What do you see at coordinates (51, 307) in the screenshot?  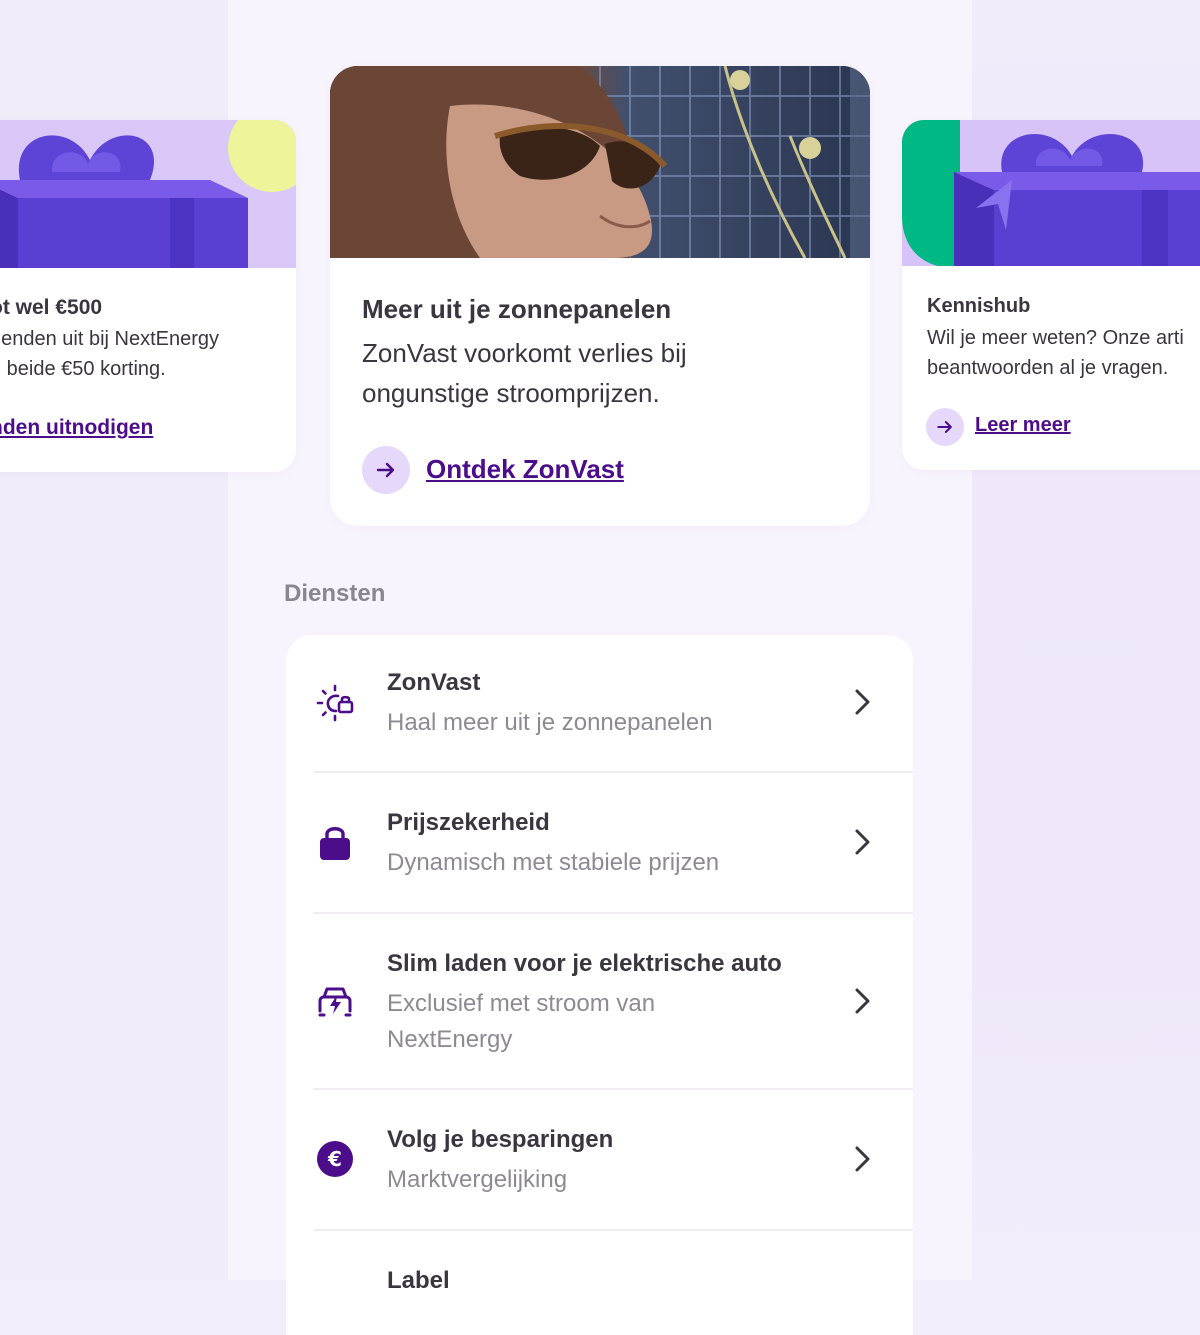 I see `card-title: ot wel €500` at bounding box center [51, 307].